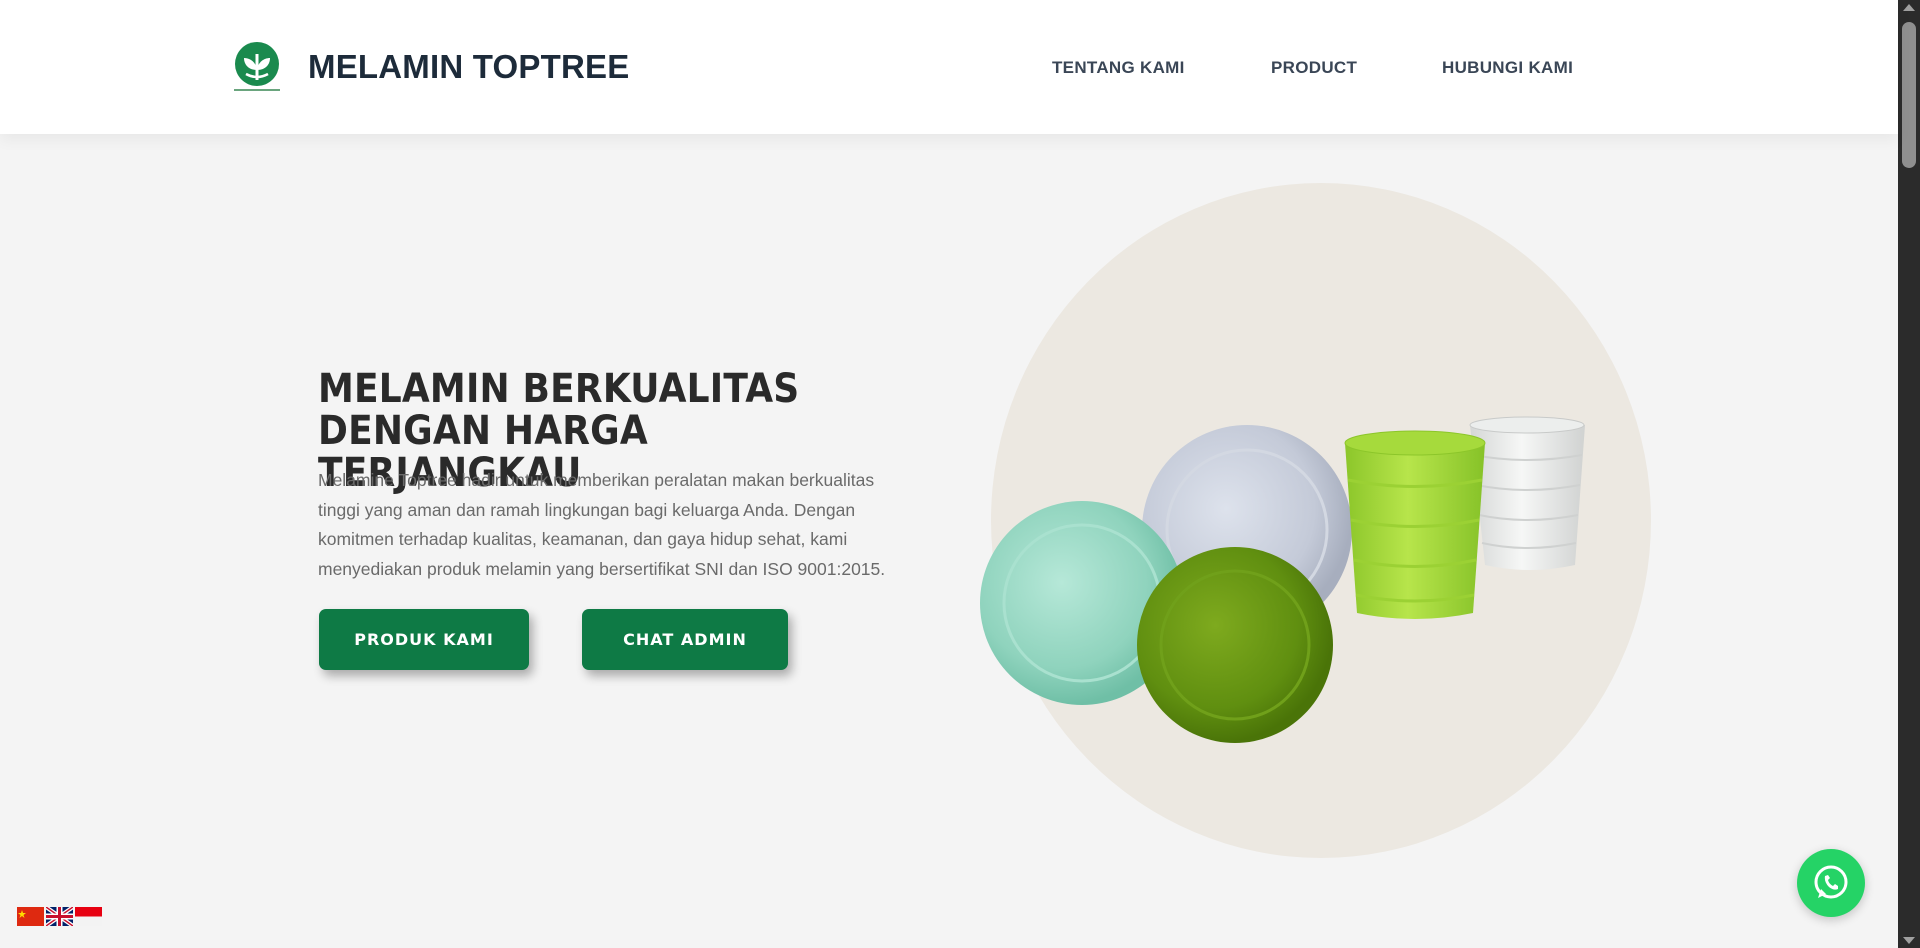  What do you see at coordinates (685, 639) in the screenshot?
I see `chat-admin-button: CHAT ADMIN` at bounding box center [685, 639].